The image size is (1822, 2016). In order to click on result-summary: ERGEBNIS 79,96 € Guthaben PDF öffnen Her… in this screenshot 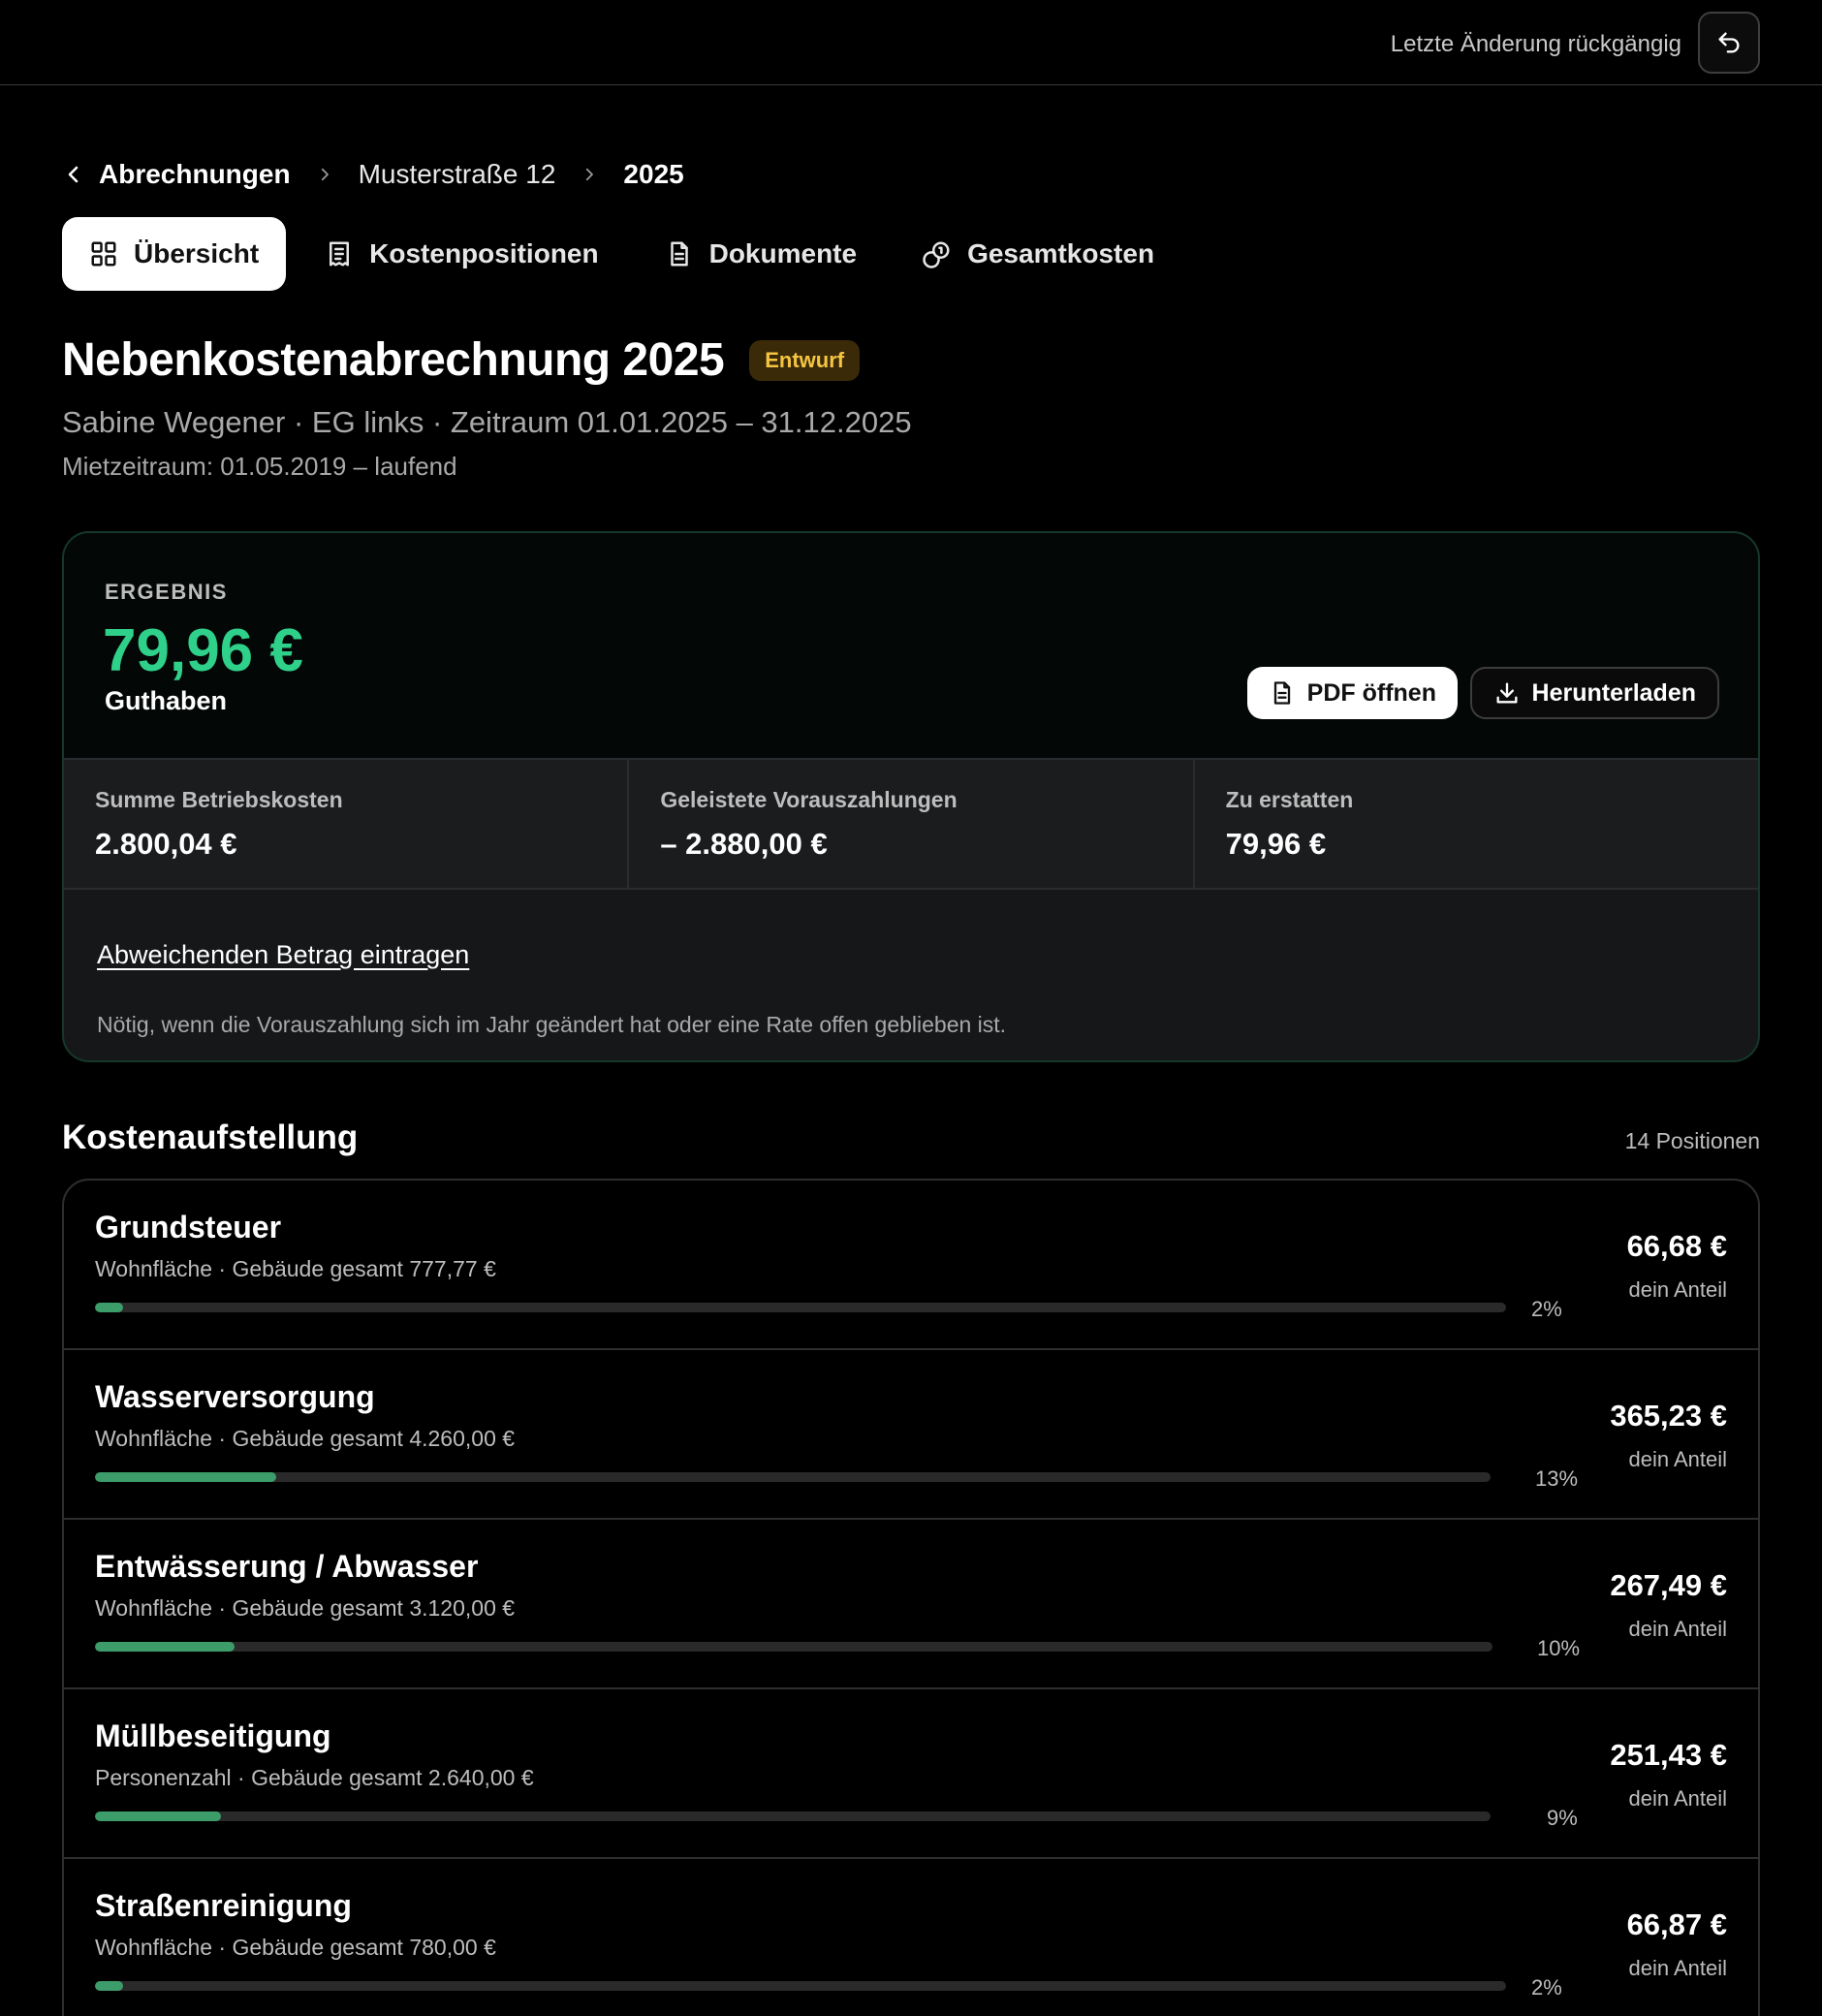, I will do `click(911, 647)`.